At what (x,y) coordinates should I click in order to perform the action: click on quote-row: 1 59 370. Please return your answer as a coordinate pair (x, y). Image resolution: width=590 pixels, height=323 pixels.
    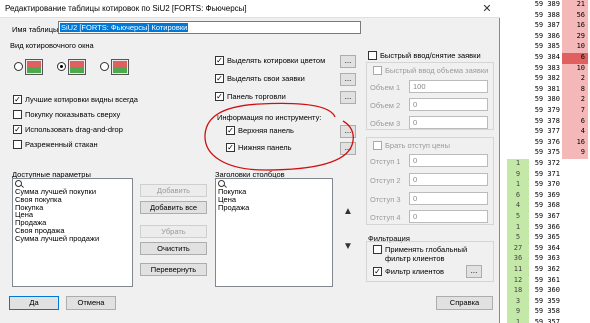
    Looking at the image, I should click on (548, 185).